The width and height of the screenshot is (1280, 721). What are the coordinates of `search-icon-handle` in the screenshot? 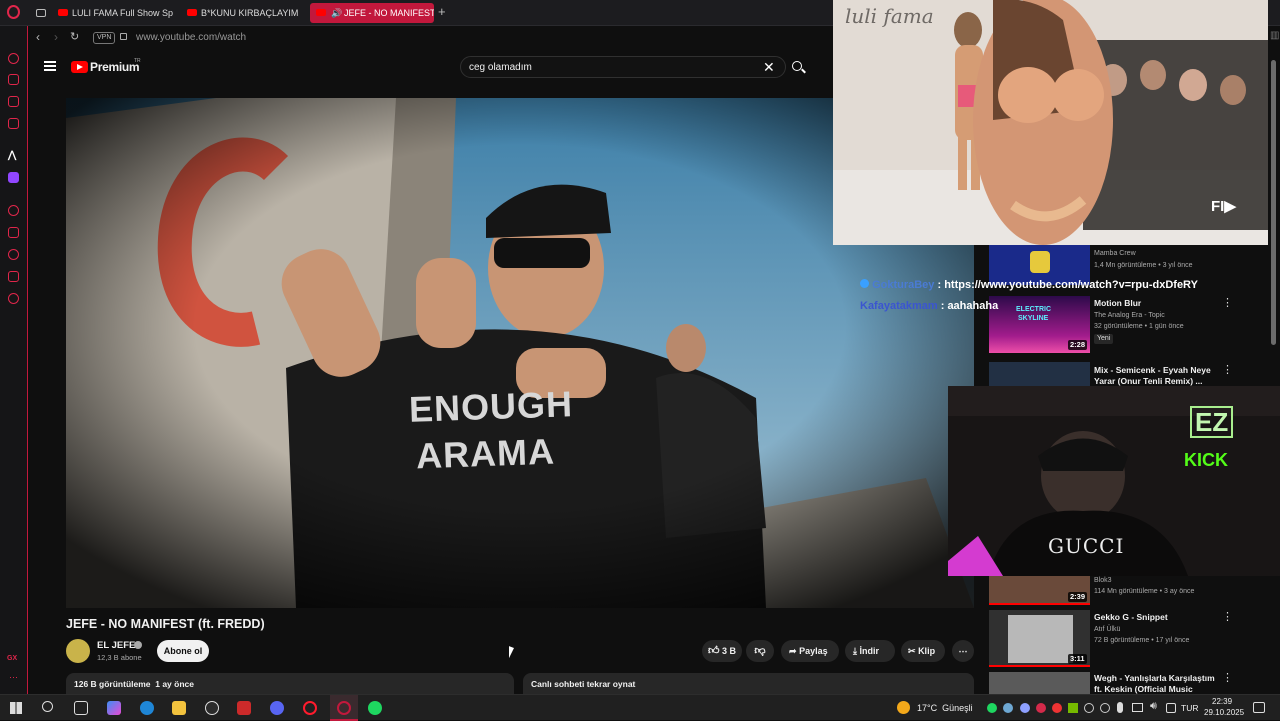 It's located at (803, 71).